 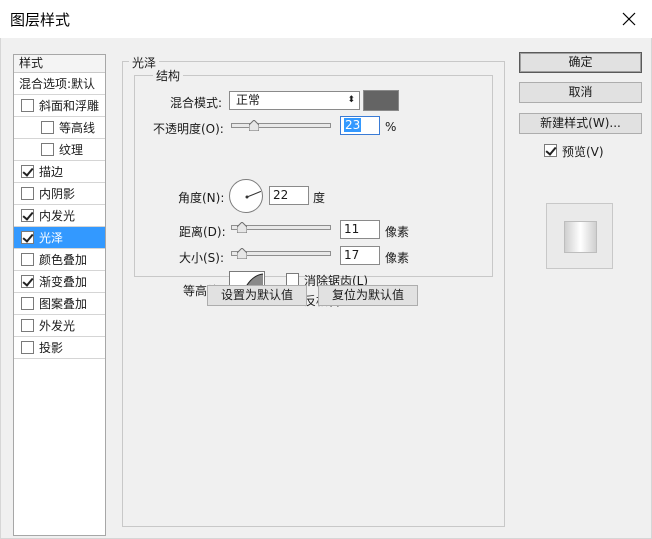 I want to click on distance-input: 11, so click(x=360, y=229).